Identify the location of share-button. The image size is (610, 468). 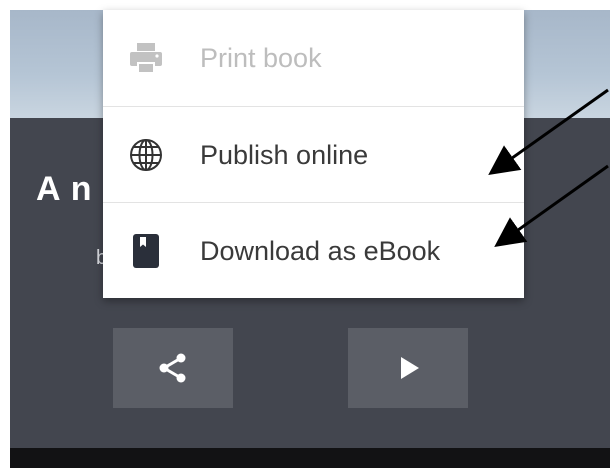
(173, 368).